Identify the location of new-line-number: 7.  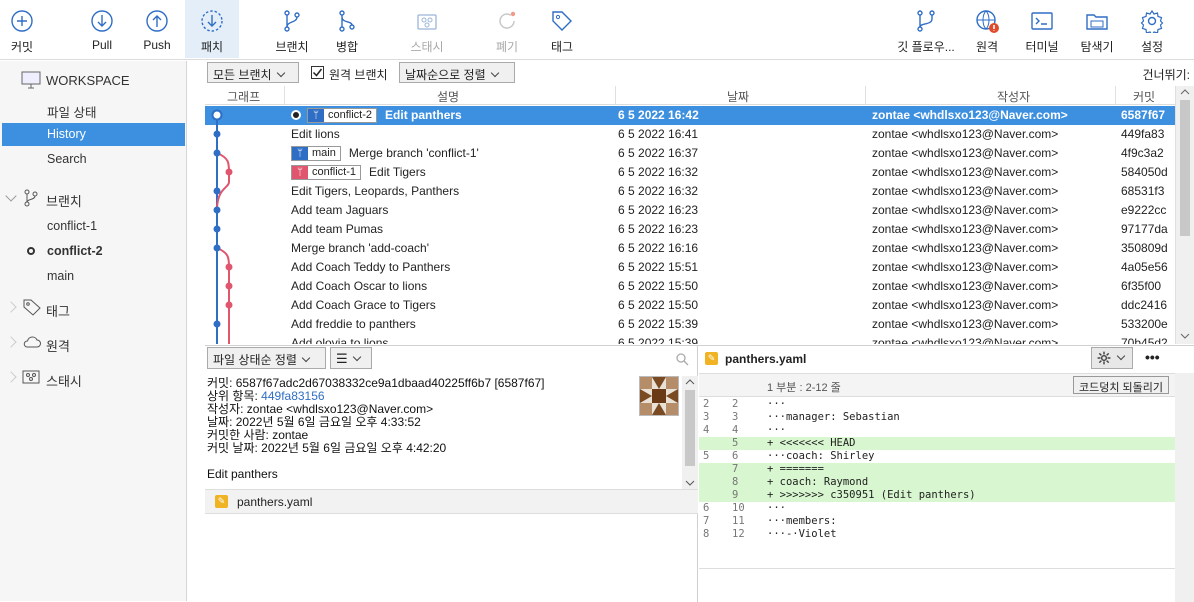
(735, 469).